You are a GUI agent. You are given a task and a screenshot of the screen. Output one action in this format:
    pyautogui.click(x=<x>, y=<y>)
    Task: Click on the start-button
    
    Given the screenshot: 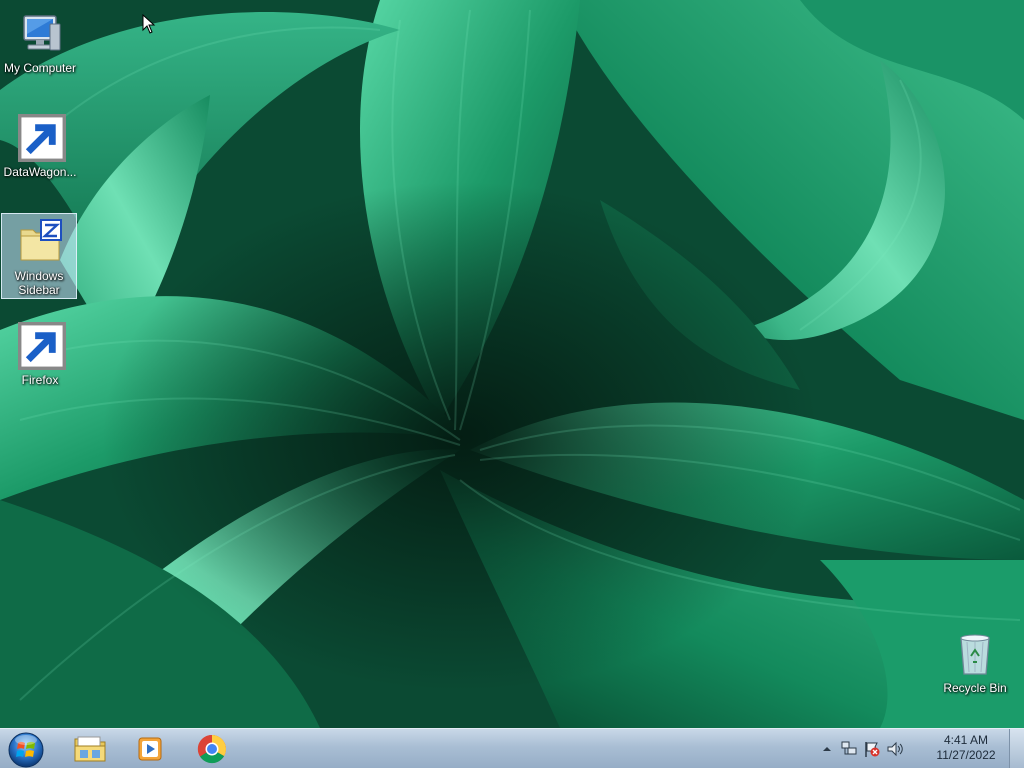 What is the action you would take?
    pyautogui.click(x=26, y=749)
    